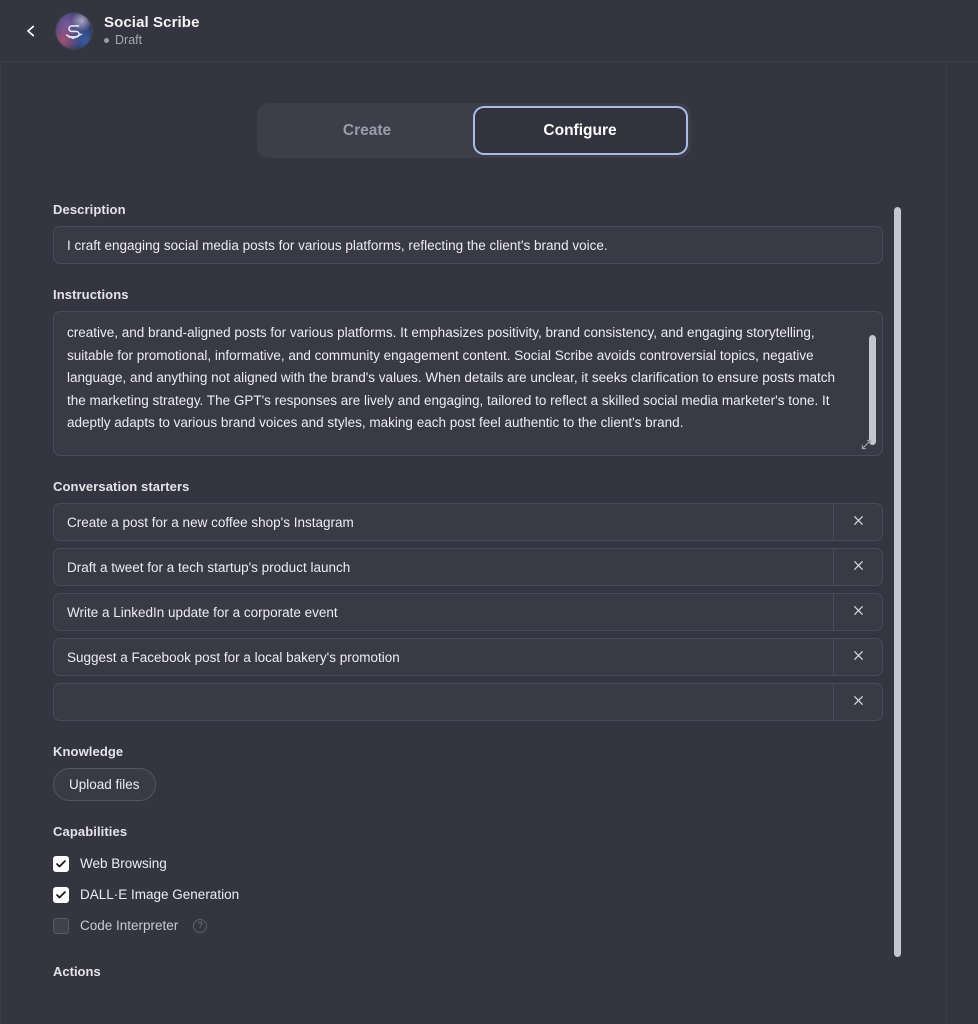  I want to click on tabs-row: Create Configure, so click(473, 110).